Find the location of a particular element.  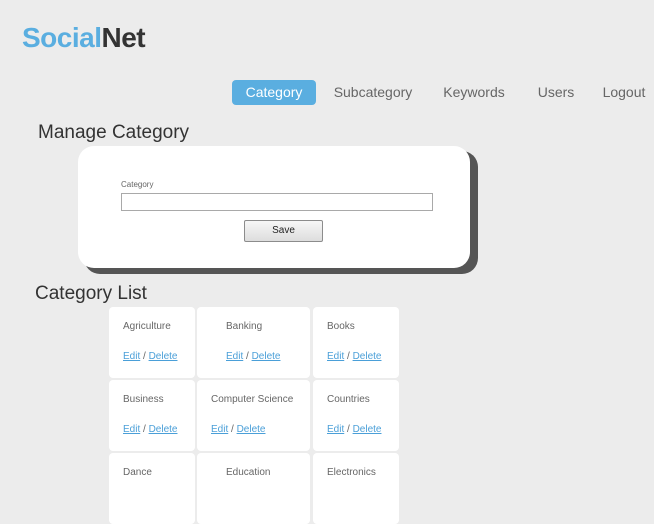

logo: SocialNet is located at coordinates (84, 38).